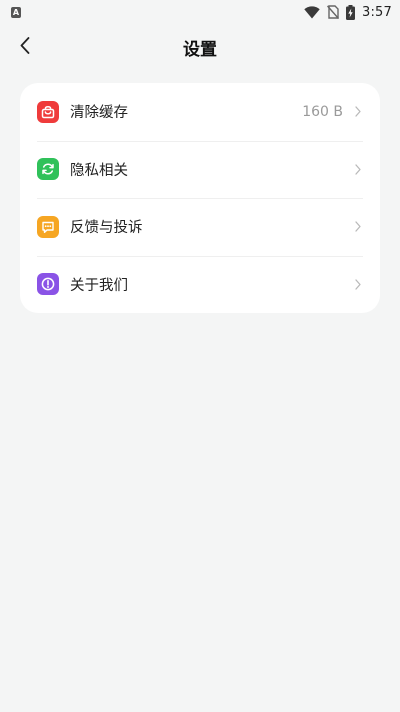 This screenshot has width=400, height=712. Describe the element at coordinates (200, 112) in the screenshot. I see `settings-item-clear-cache: 清除缓存 160 B` at that location.